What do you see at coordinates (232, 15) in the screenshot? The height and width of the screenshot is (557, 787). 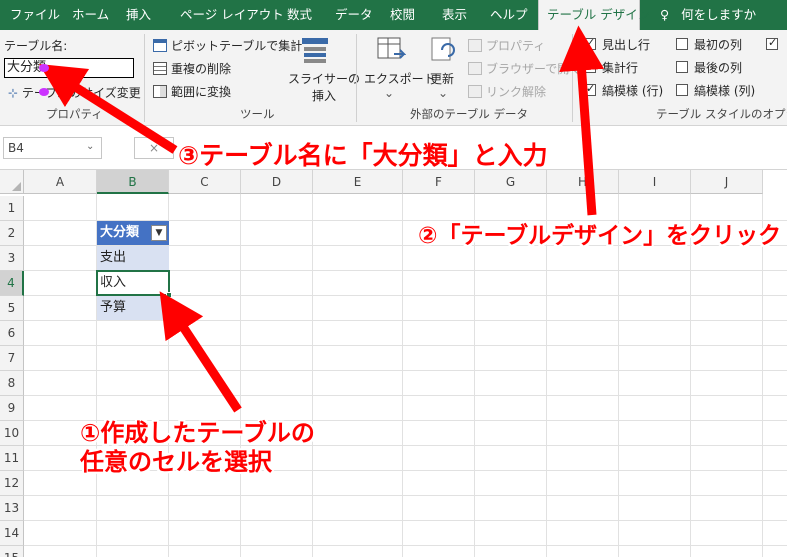 I see `tab-page-layout: ページ レイアウト` at bounding box center [232, 15].